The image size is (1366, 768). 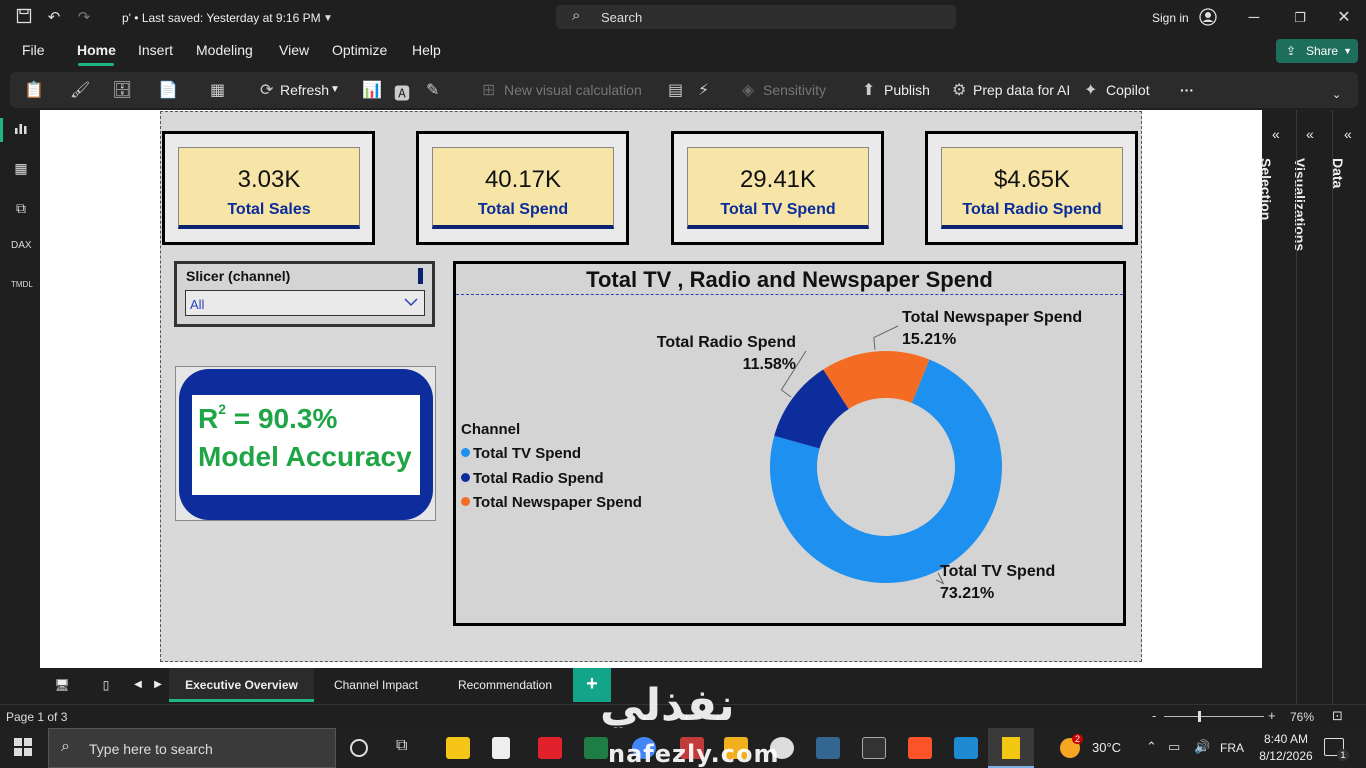 I want to click on expand-data-icon: «, so click(x=1348, y=134).